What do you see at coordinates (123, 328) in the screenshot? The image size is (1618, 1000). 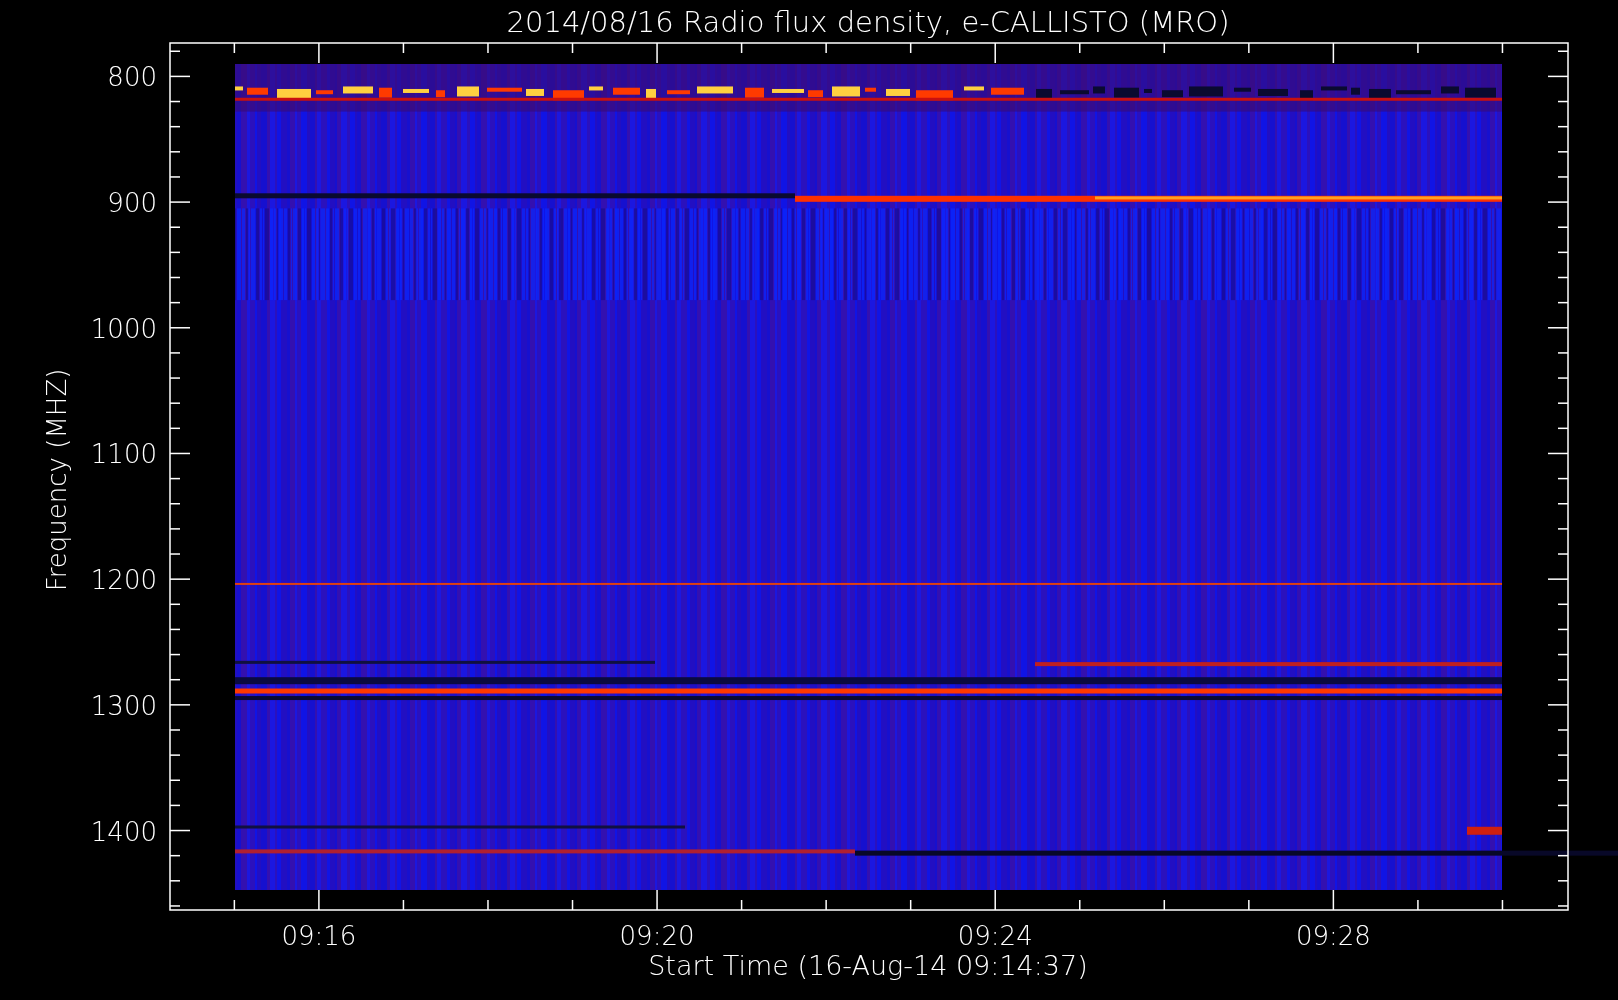 I see `tick-label: 1000` at bounding box center [123, 328].